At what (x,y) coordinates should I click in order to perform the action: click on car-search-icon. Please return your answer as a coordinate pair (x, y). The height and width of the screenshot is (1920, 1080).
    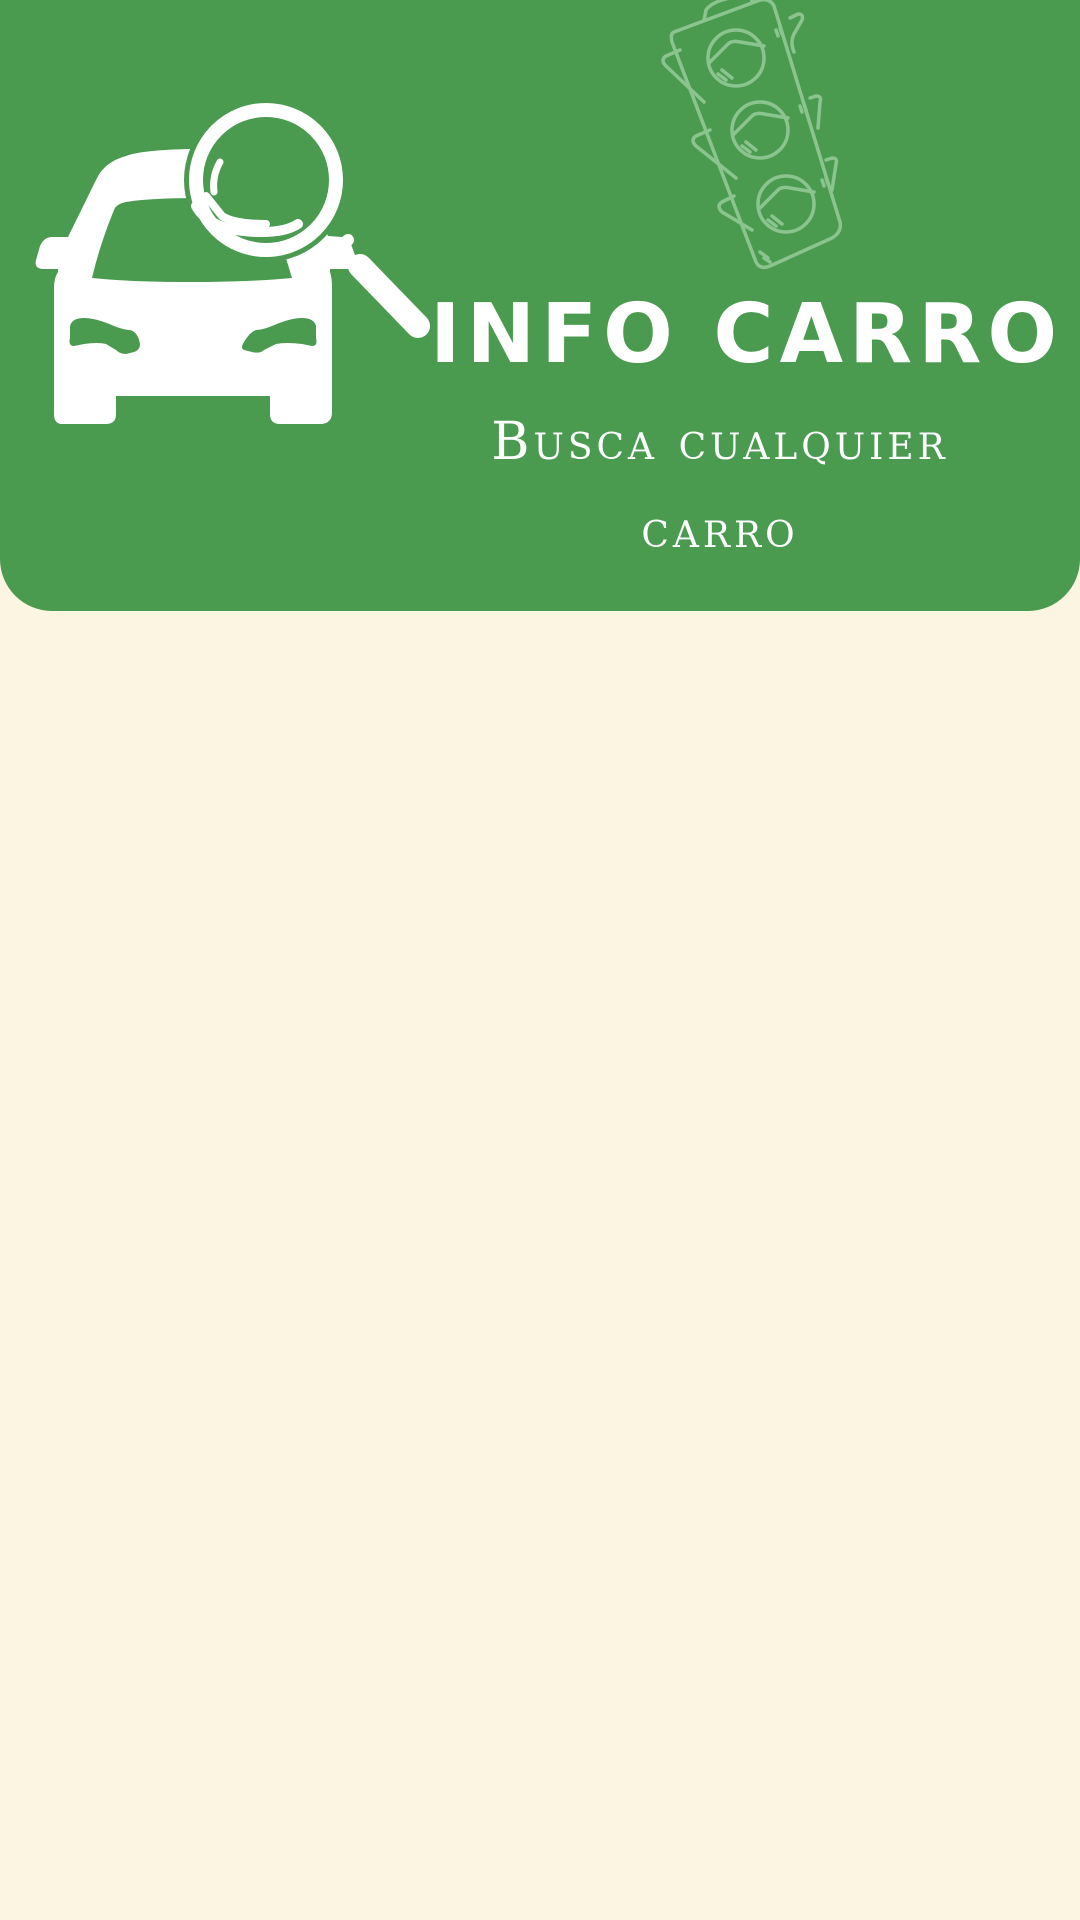
    Looking at the image, I should click on (232, 261).